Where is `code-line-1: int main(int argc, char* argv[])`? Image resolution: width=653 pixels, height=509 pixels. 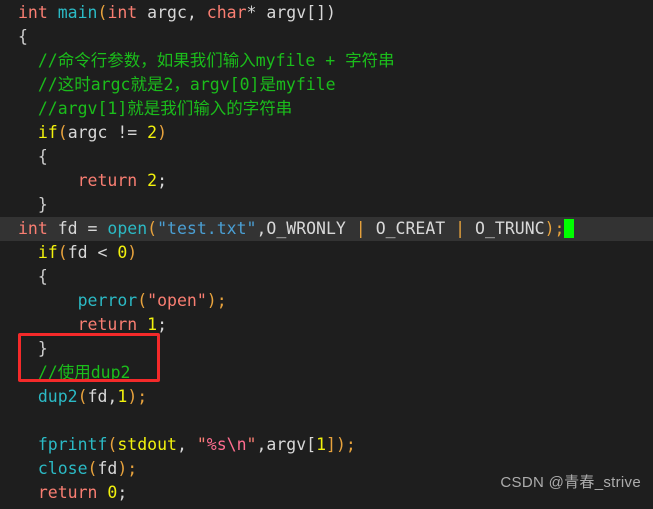
code-line-1: int main(int argc, char* argv[]) is located at coordinates (326, 13).